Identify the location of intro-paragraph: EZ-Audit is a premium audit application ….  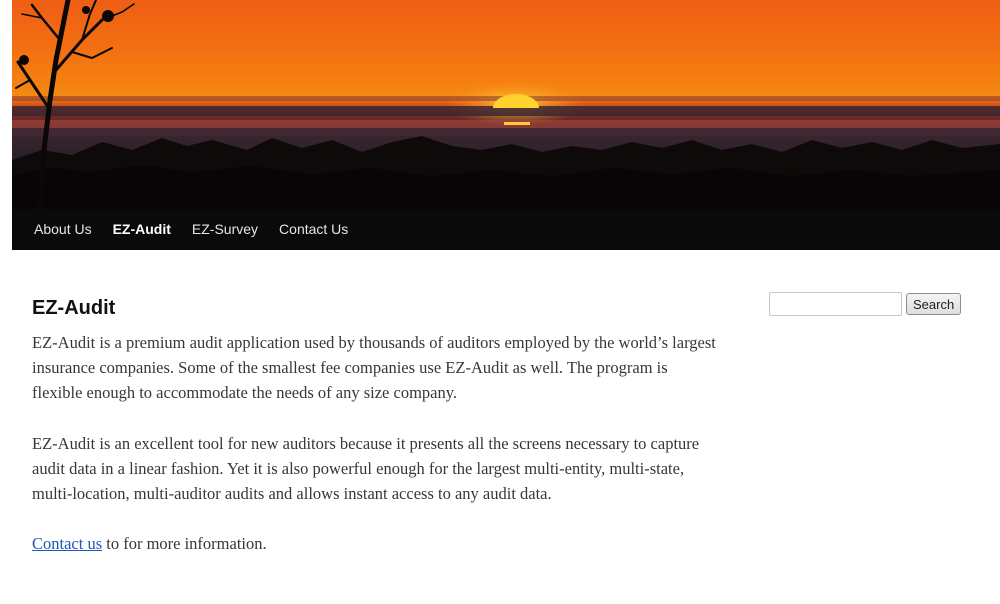
(374, 368).